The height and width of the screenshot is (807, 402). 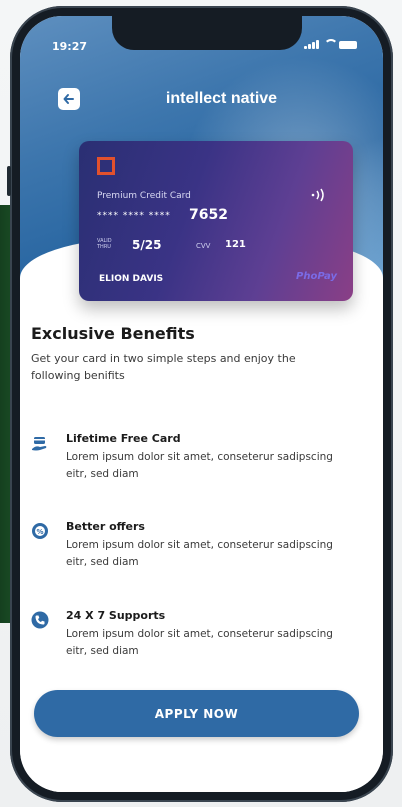 I want to click on wifi-icon, so click(x=330, y=44).